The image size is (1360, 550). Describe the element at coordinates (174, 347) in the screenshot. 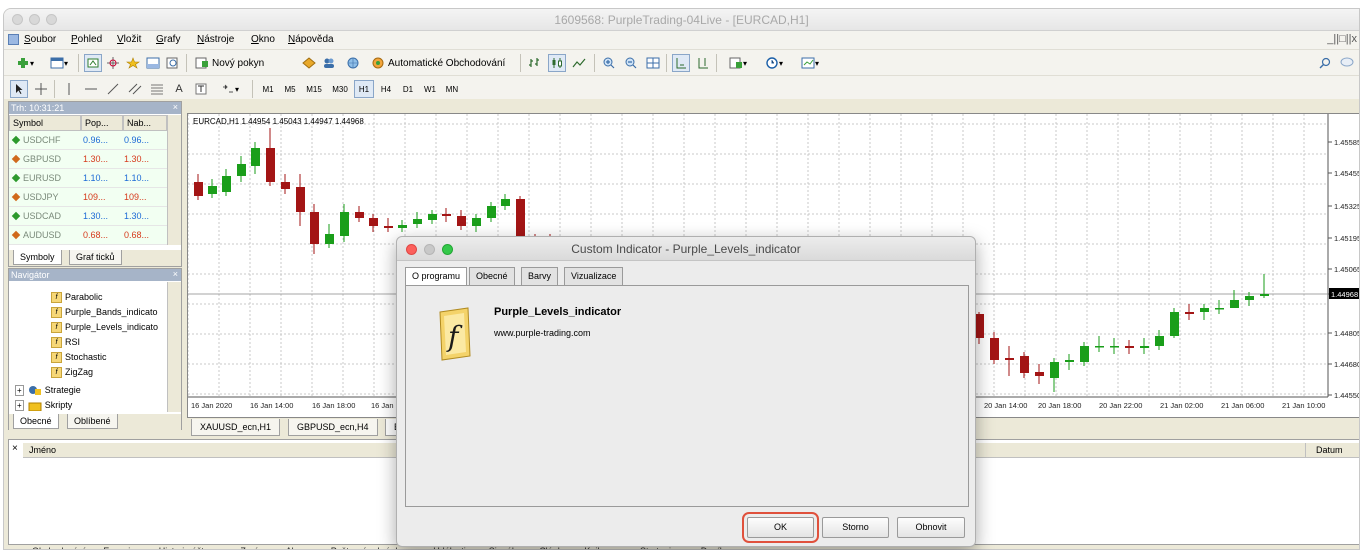

I see `navigator-scrollbar` at that location.